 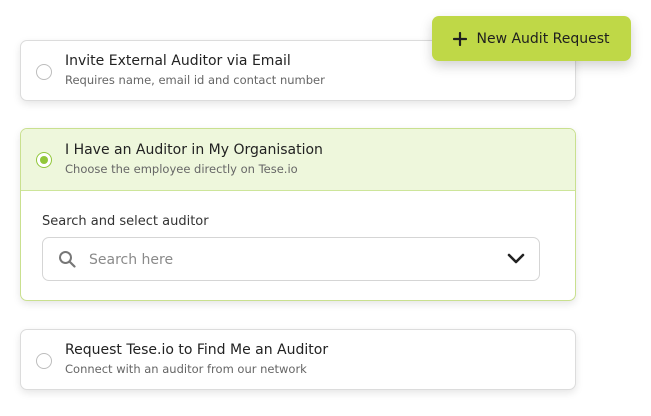 What do you see at coordinates (44, 71) in the screenshot?
I see `radio-invite-external` at bounding box center [44, 71].